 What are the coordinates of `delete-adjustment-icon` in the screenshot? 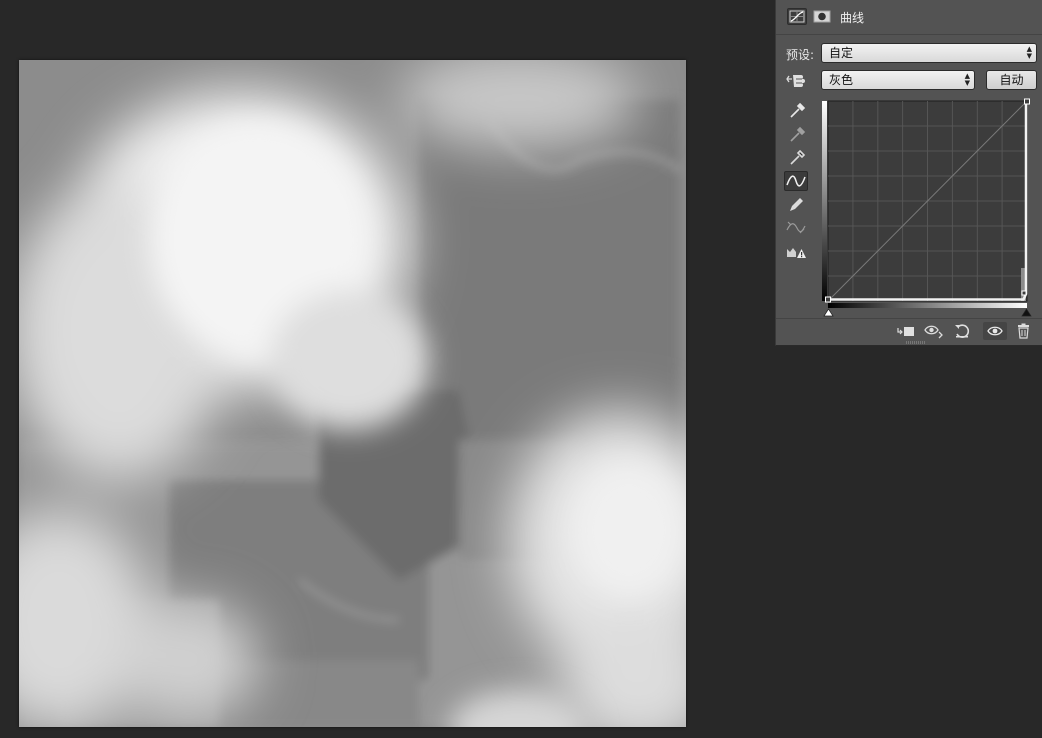 It's located at (1024, 331).